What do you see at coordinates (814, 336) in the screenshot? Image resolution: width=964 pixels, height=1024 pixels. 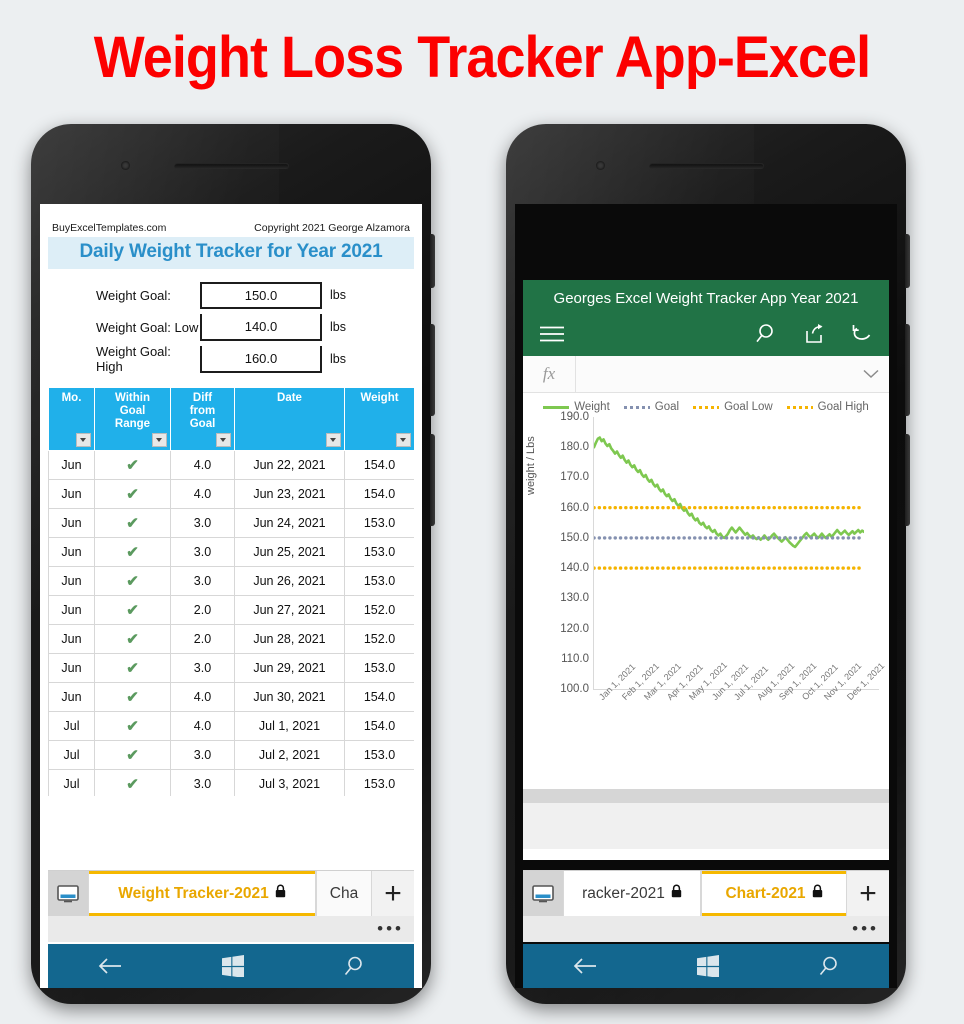 I see `share-icon` at bounding box center [814, 336].